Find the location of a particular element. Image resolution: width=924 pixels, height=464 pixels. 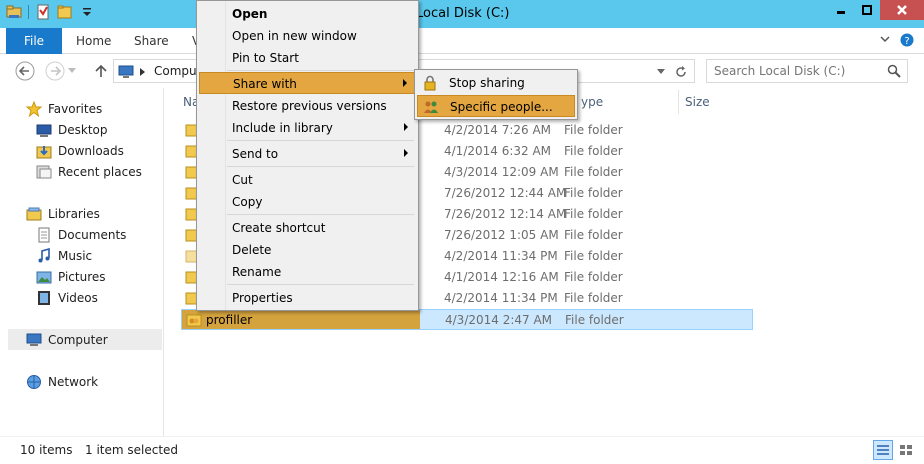

downloads-icon is located at coordinates (44, 151).